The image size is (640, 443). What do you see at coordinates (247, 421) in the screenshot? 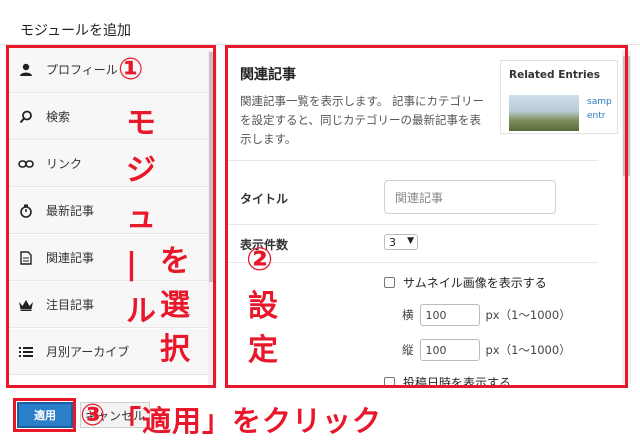
I see `annotation-step3-text: 「適用」をクリック` at bounding box center [247, 421].